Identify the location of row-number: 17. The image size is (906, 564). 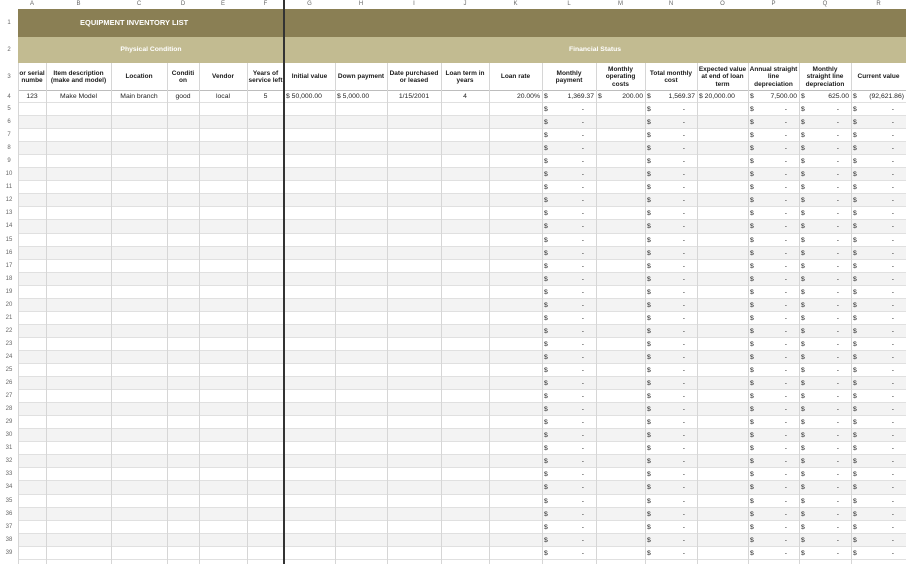
(9, 266).